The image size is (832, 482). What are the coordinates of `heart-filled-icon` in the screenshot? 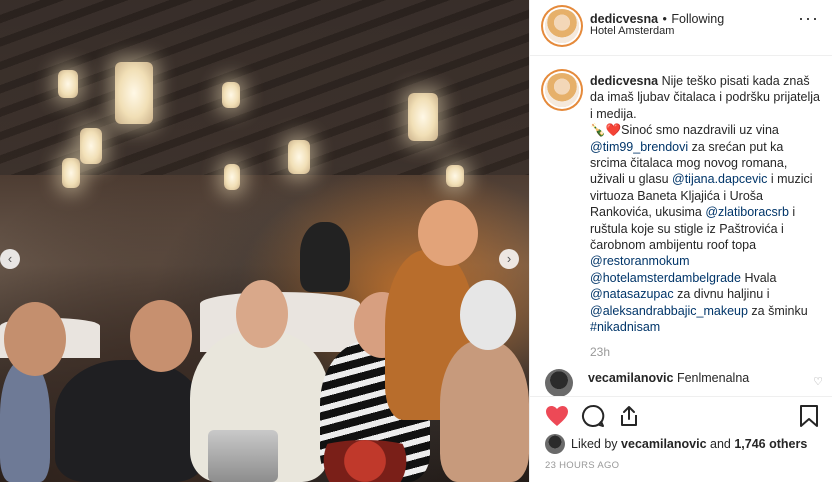 It's located at (557, 416).